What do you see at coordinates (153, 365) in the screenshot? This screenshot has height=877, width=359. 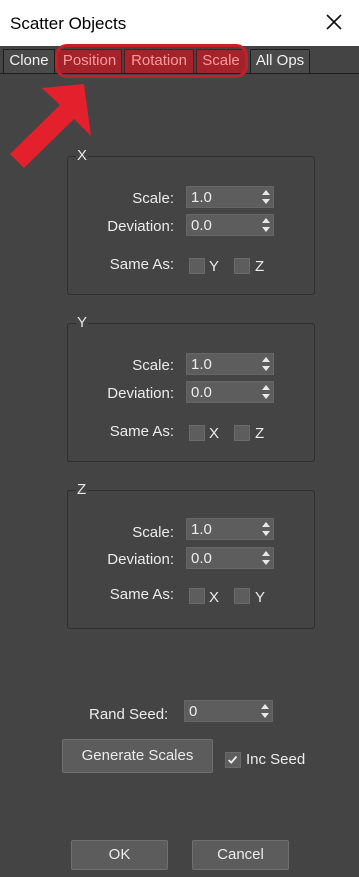 I see `y-scale-label: Scale:` at bounding box center [153, 365].